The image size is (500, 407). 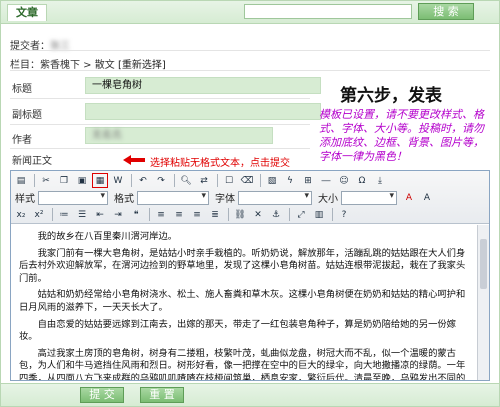 I want to click on paste-plain-text-icon: ▦, so click(x=100, y=180).